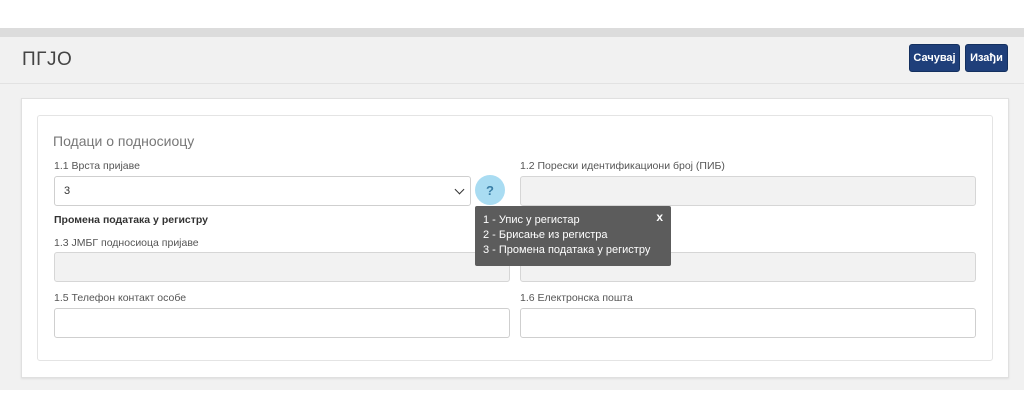 The image size is (1024, 410). Describe the element at coordinates (934, 58) in the screenshot. I see `save-button: Сачувај` at that location.